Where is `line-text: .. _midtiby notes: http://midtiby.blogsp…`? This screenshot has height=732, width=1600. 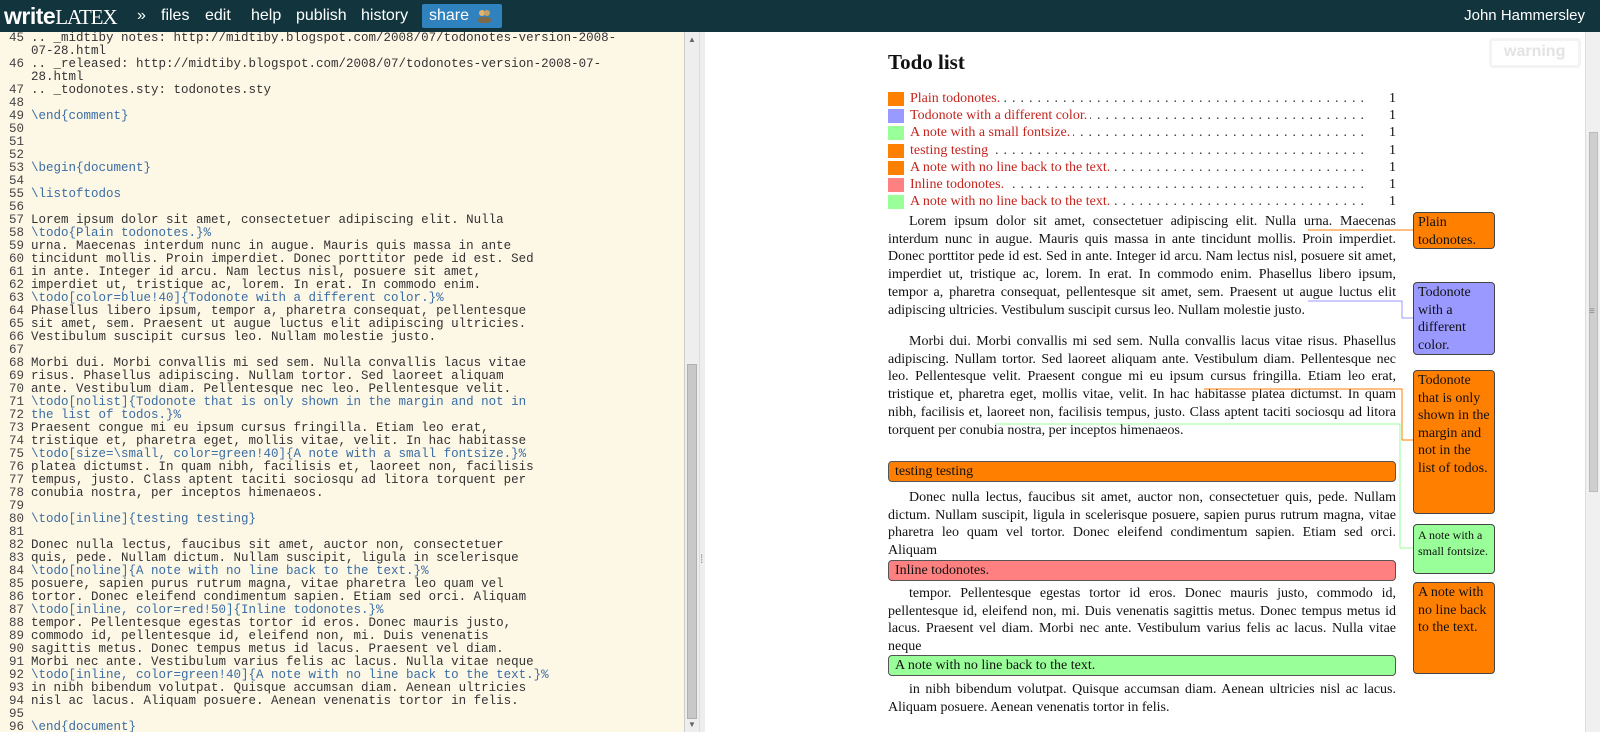 line-text: .. _midtiby notes: http://midtiby.blogsp… is located at coordinates (323, 38).